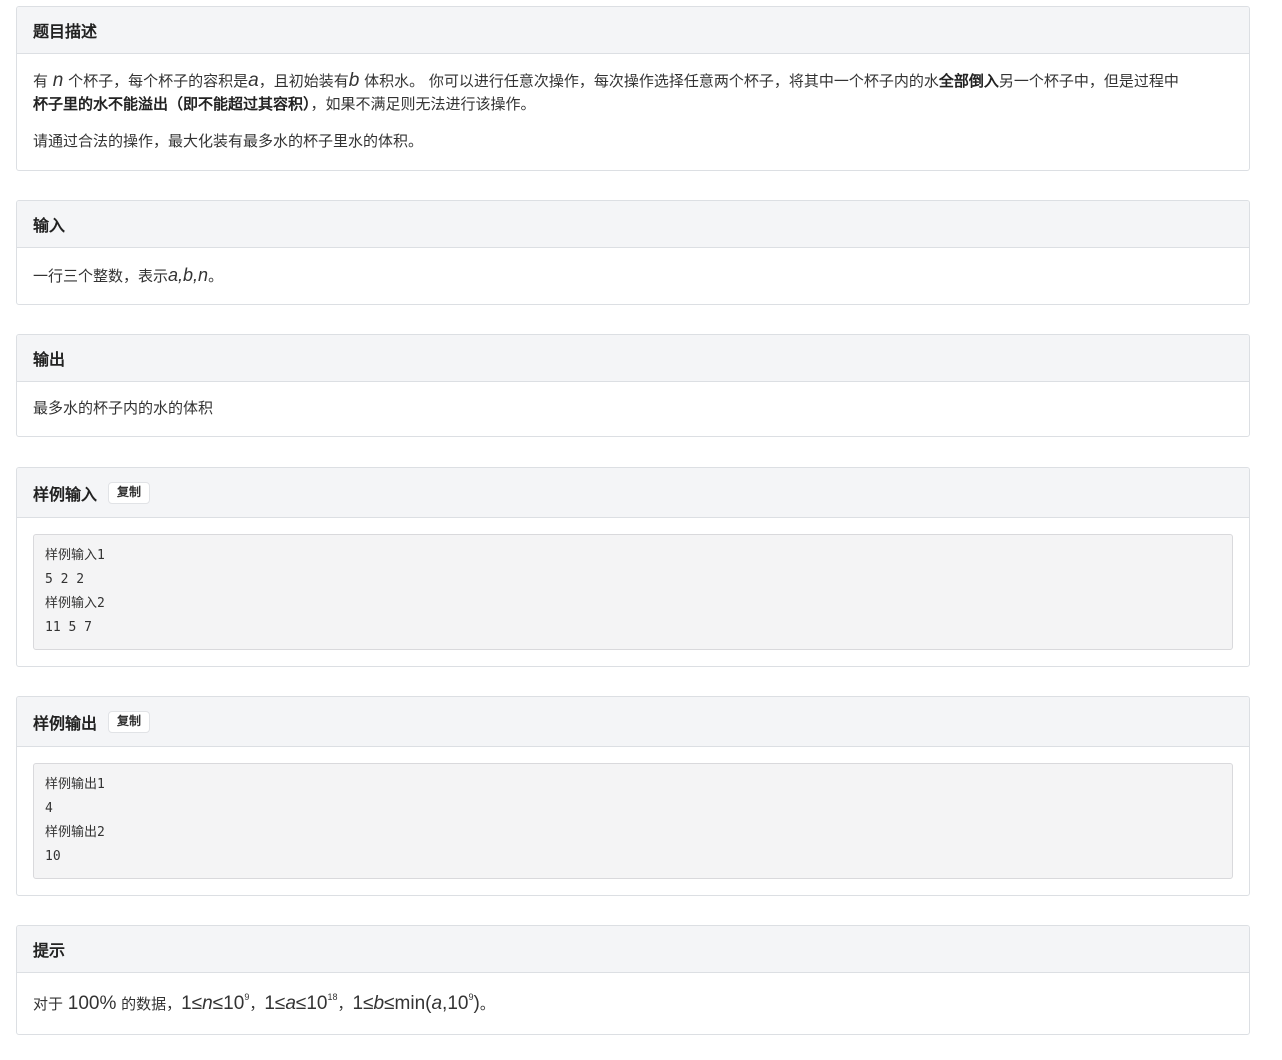 The image size is (1282, 1060). Describe the element at coordinates (649, 81) in the screenshot. I see `text: 体积水。 你可以进行任意次操作，每次操作选择任意两个杯子，将其中一个杯子内的水` at that location.